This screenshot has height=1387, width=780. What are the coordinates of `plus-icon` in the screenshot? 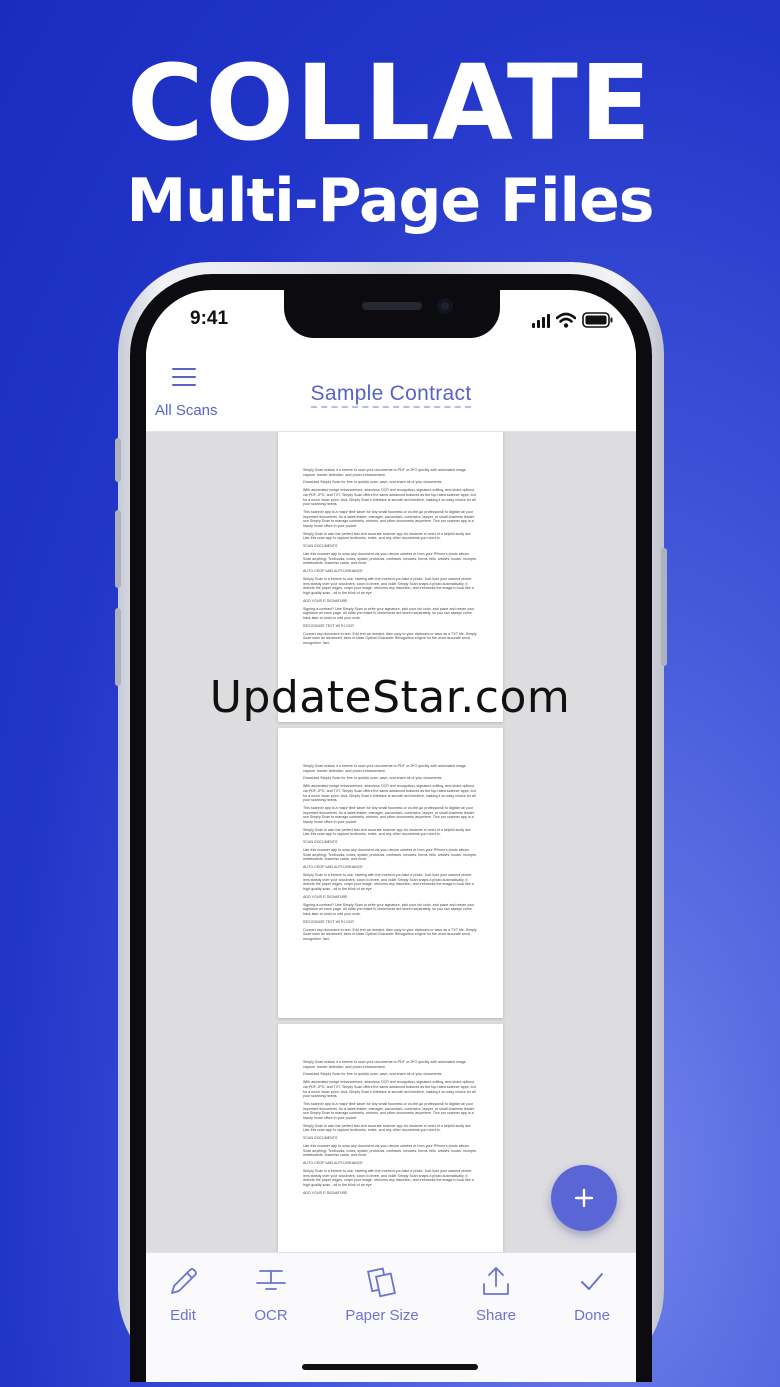 It's located at (584, 1198).